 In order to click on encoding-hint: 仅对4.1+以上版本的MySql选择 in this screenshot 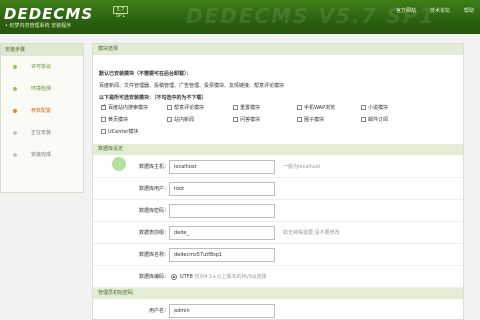, I will do `click(230, 277)`.